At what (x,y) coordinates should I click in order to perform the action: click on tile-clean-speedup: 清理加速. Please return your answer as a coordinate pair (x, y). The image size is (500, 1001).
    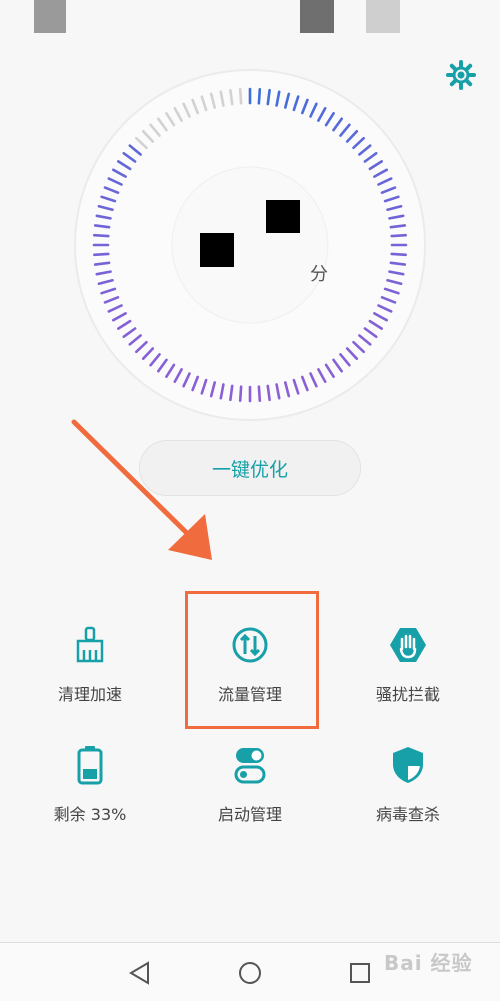
    Looking at the image, I should click on (90, 680).